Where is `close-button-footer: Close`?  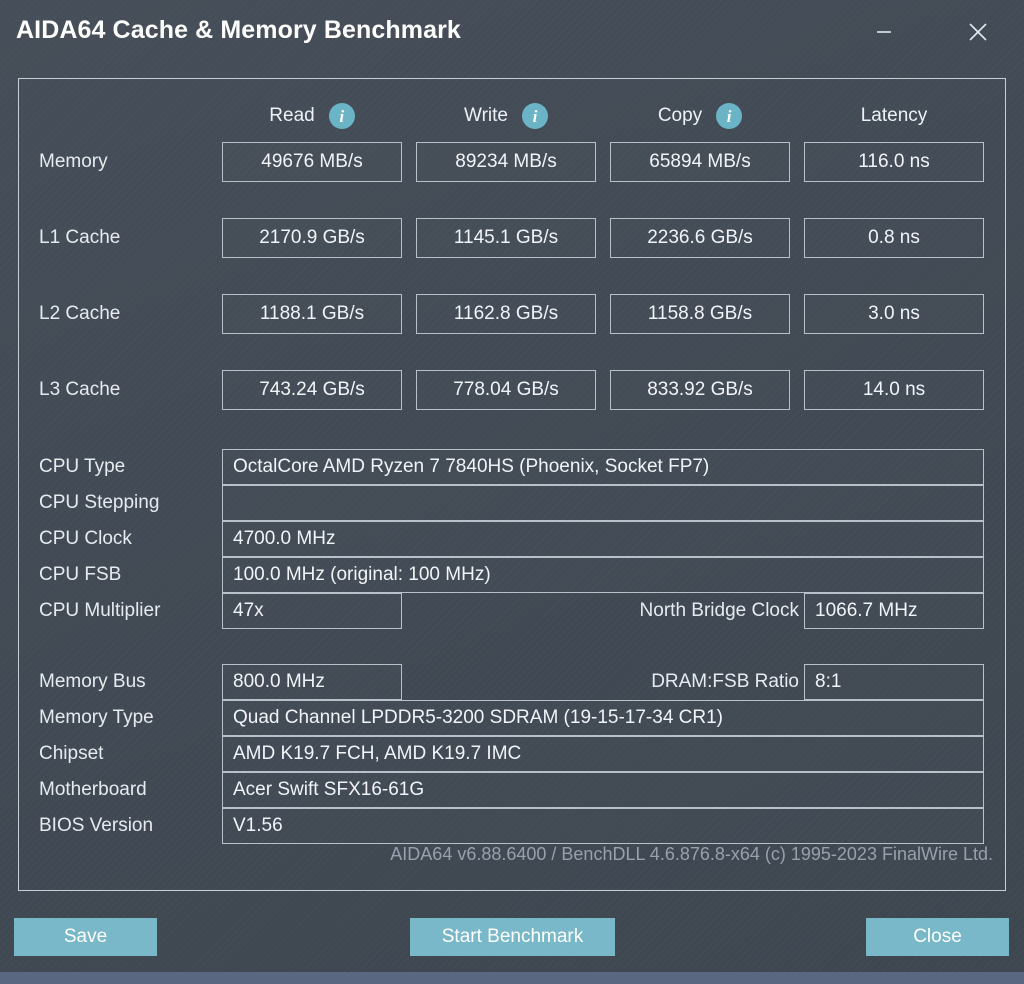
close-button-footer: Close is located at coordinates (937, 937).